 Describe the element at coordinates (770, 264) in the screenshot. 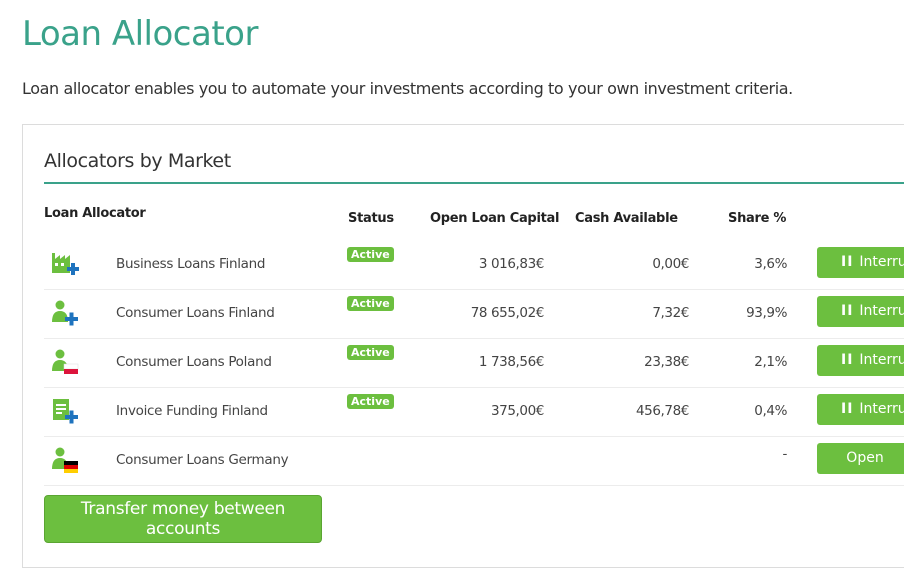

I see `share-value: 3,6%` at that location.